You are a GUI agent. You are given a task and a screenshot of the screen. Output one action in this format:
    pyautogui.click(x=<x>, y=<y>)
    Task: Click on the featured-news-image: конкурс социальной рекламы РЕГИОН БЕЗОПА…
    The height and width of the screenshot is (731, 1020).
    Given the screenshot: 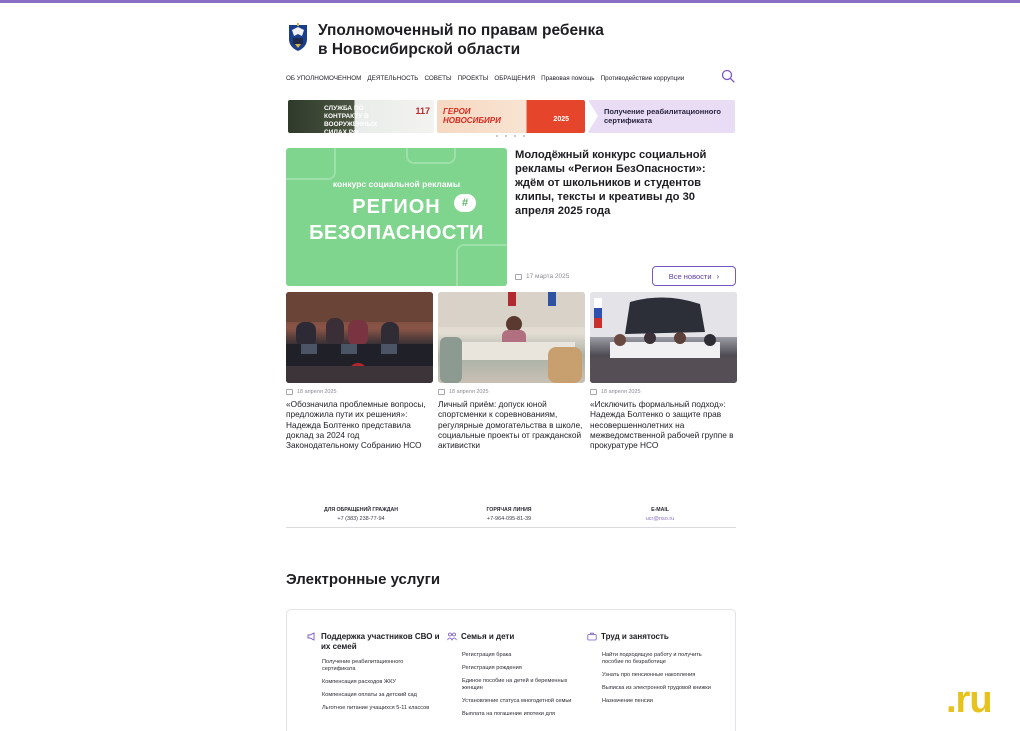 What is the action you would take?
    pyautogui.click(x=396, y=217)
    